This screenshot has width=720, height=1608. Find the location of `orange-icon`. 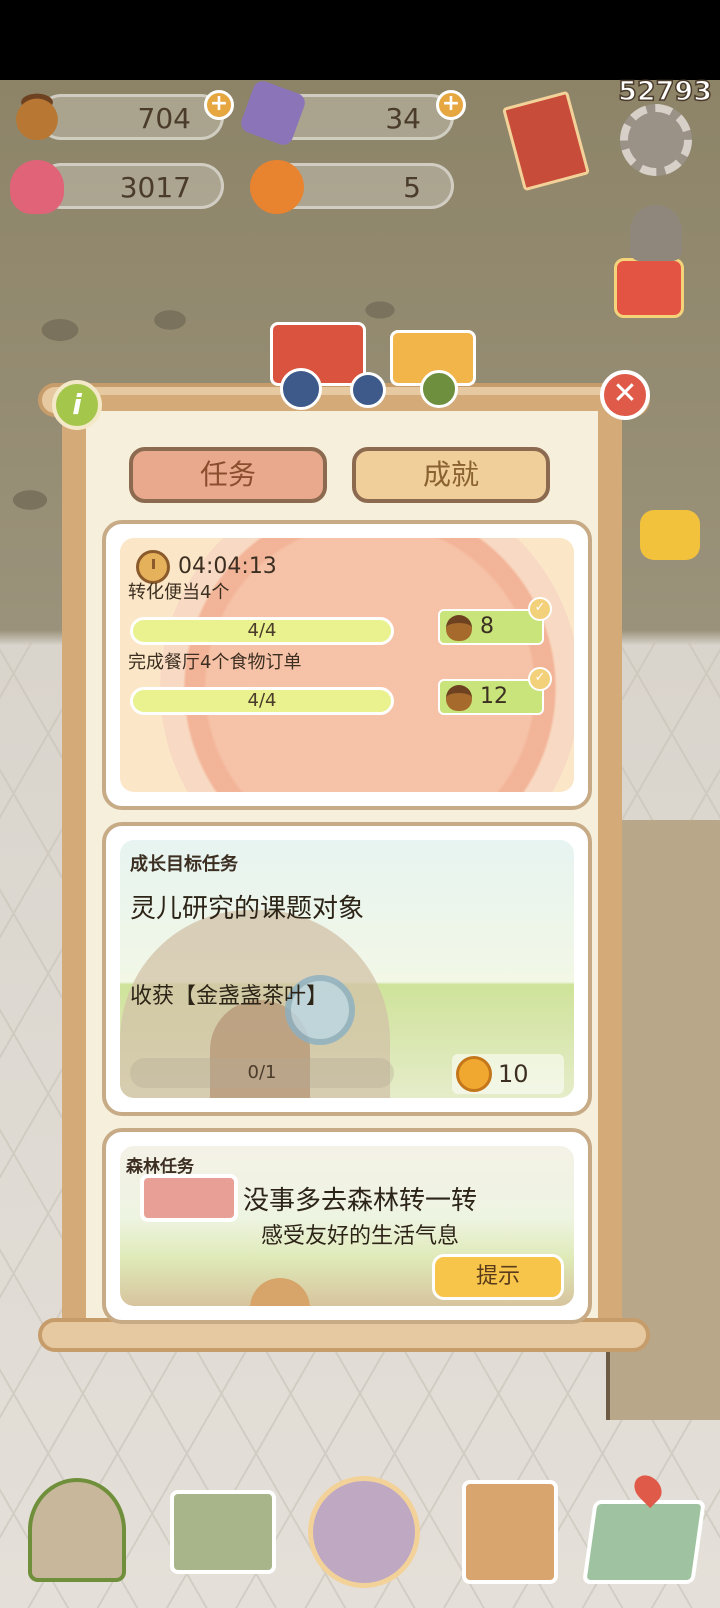

orange-icon is located at coordinates (277, 187).